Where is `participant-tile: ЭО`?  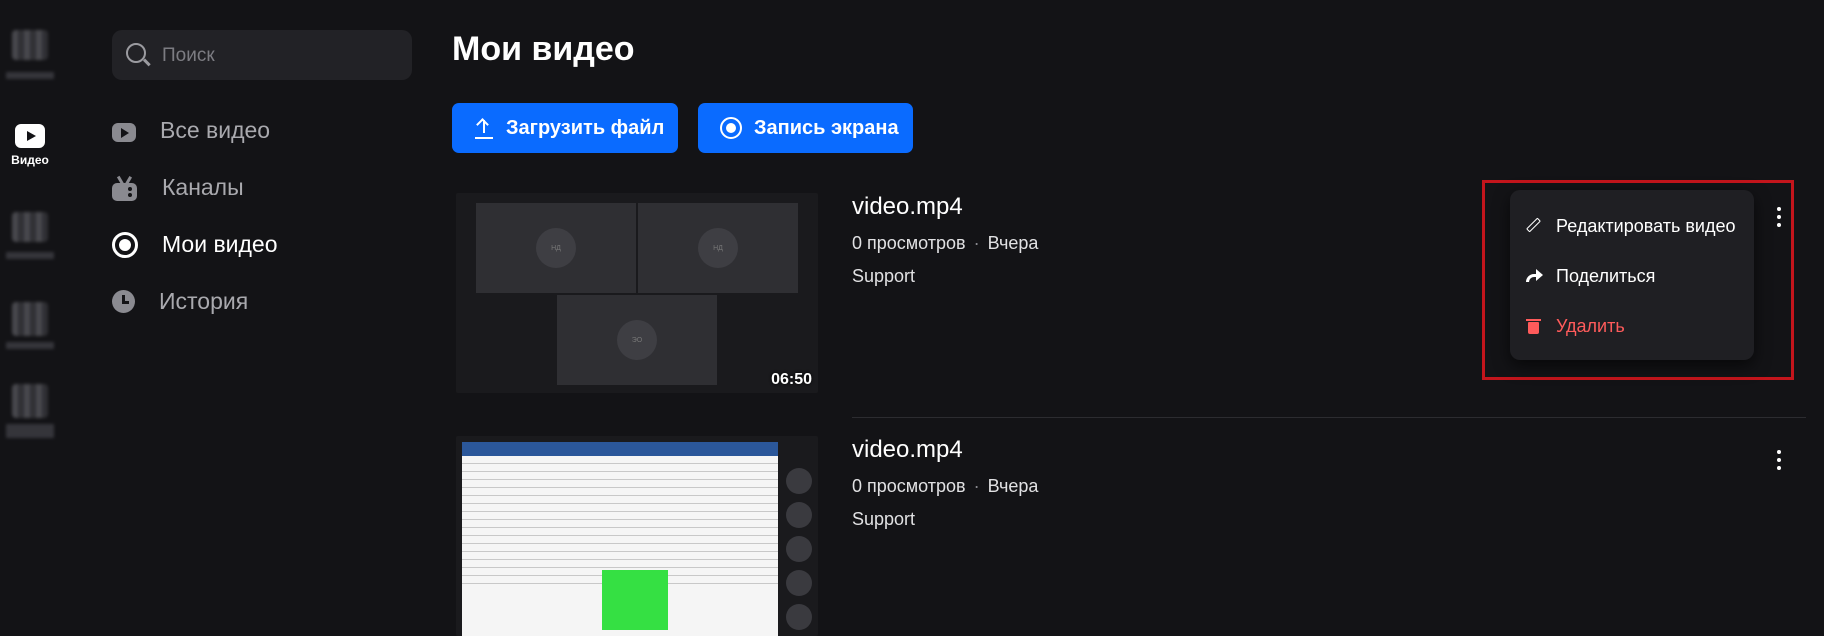
participant-tile: ЭО is located at coordinates (637, 340).